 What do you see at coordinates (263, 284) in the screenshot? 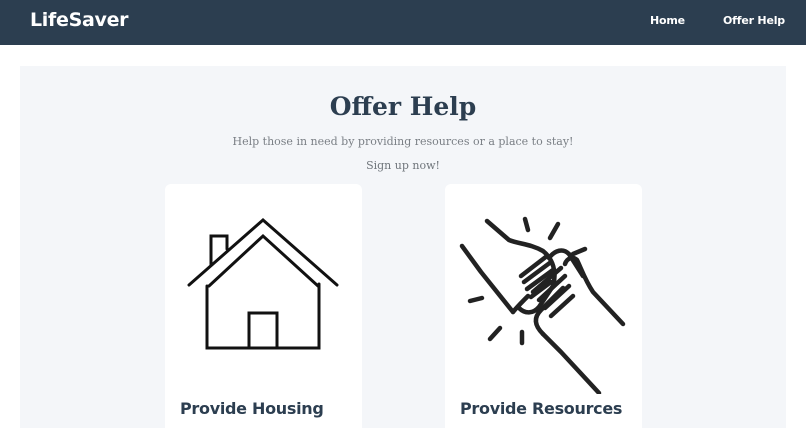
I see `house-icon` at bounding box center [263, 284].